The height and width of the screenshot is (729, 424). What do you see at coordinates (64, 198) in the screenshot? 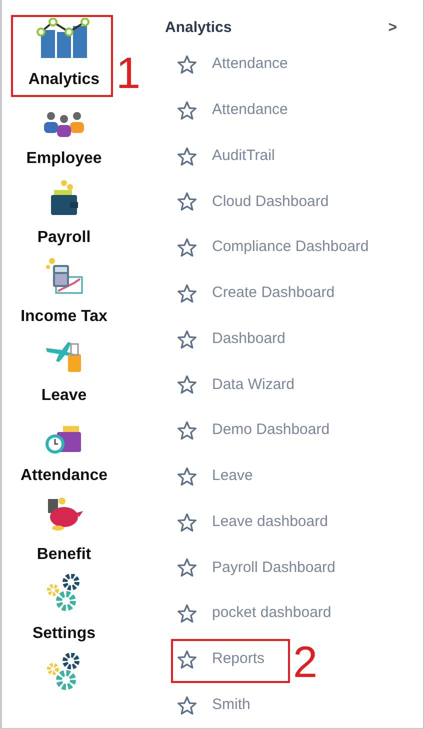
I see `wallet-icon` at bounding box center [64, 198].